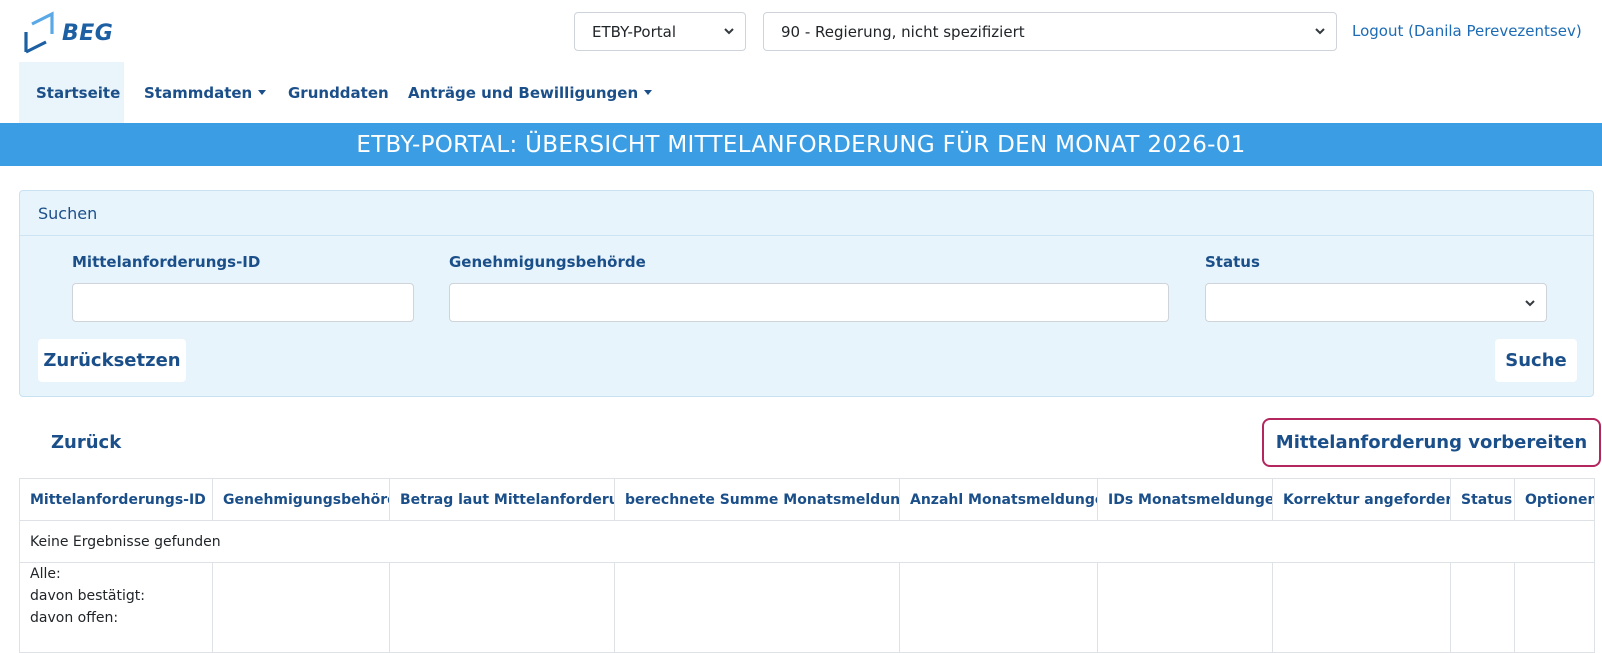 This screenshot has height=653, width=1602. What do you see at coordinates (112, 360) in the screenshot?
I see `reset-button: Zurücksetzen` at bounding box center [112, 360].